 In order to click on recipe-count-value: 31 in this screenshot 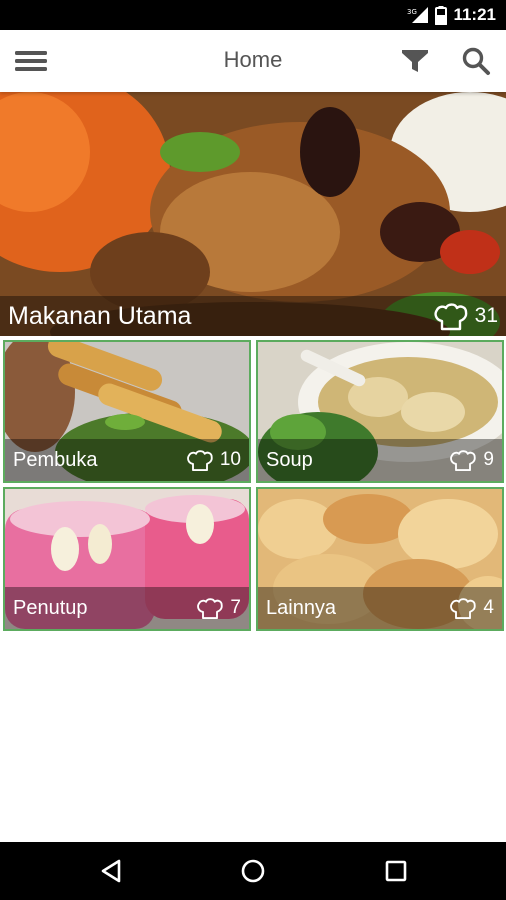, I will do `click(486, 315)`.